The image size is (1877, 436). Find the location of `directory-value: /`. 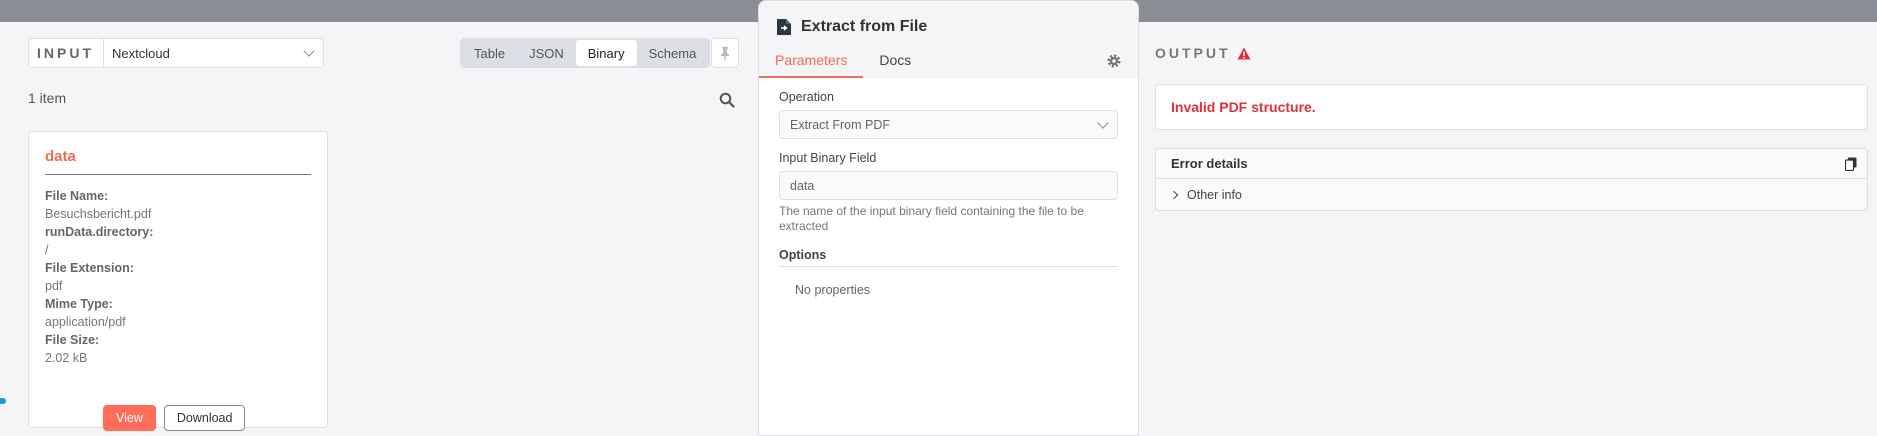

directory-value: / is located at coordinates (47, 250).